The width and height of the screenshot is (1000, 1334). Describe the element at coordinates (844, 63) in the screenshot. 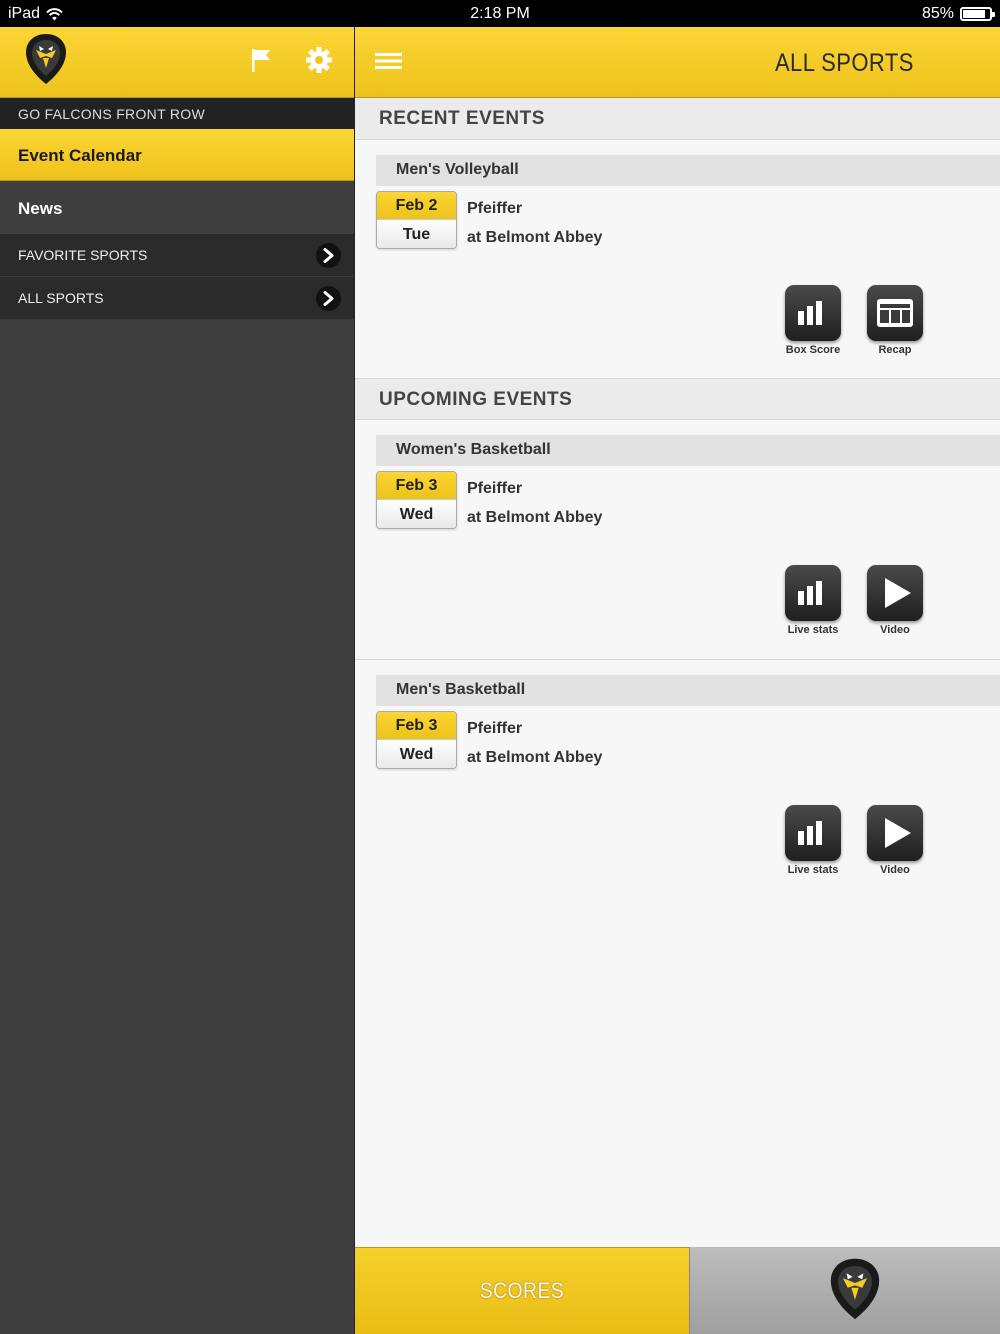

I see `page-title: ALL SPORTS` at that location.